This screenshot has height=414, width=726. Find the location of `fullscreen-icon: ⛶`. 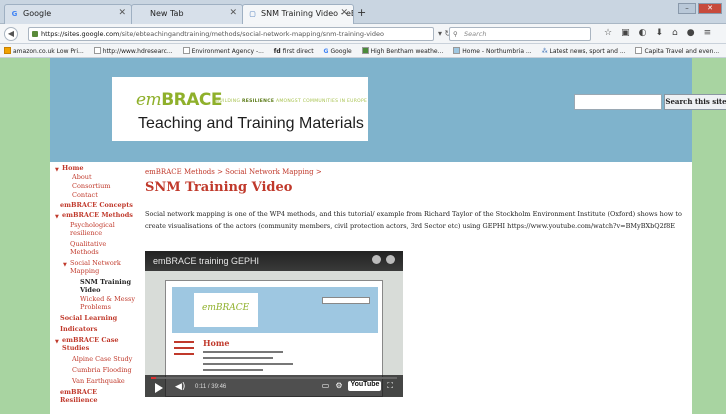

fullscreen-icon: ⛶ is located at coordinates (390, 386).